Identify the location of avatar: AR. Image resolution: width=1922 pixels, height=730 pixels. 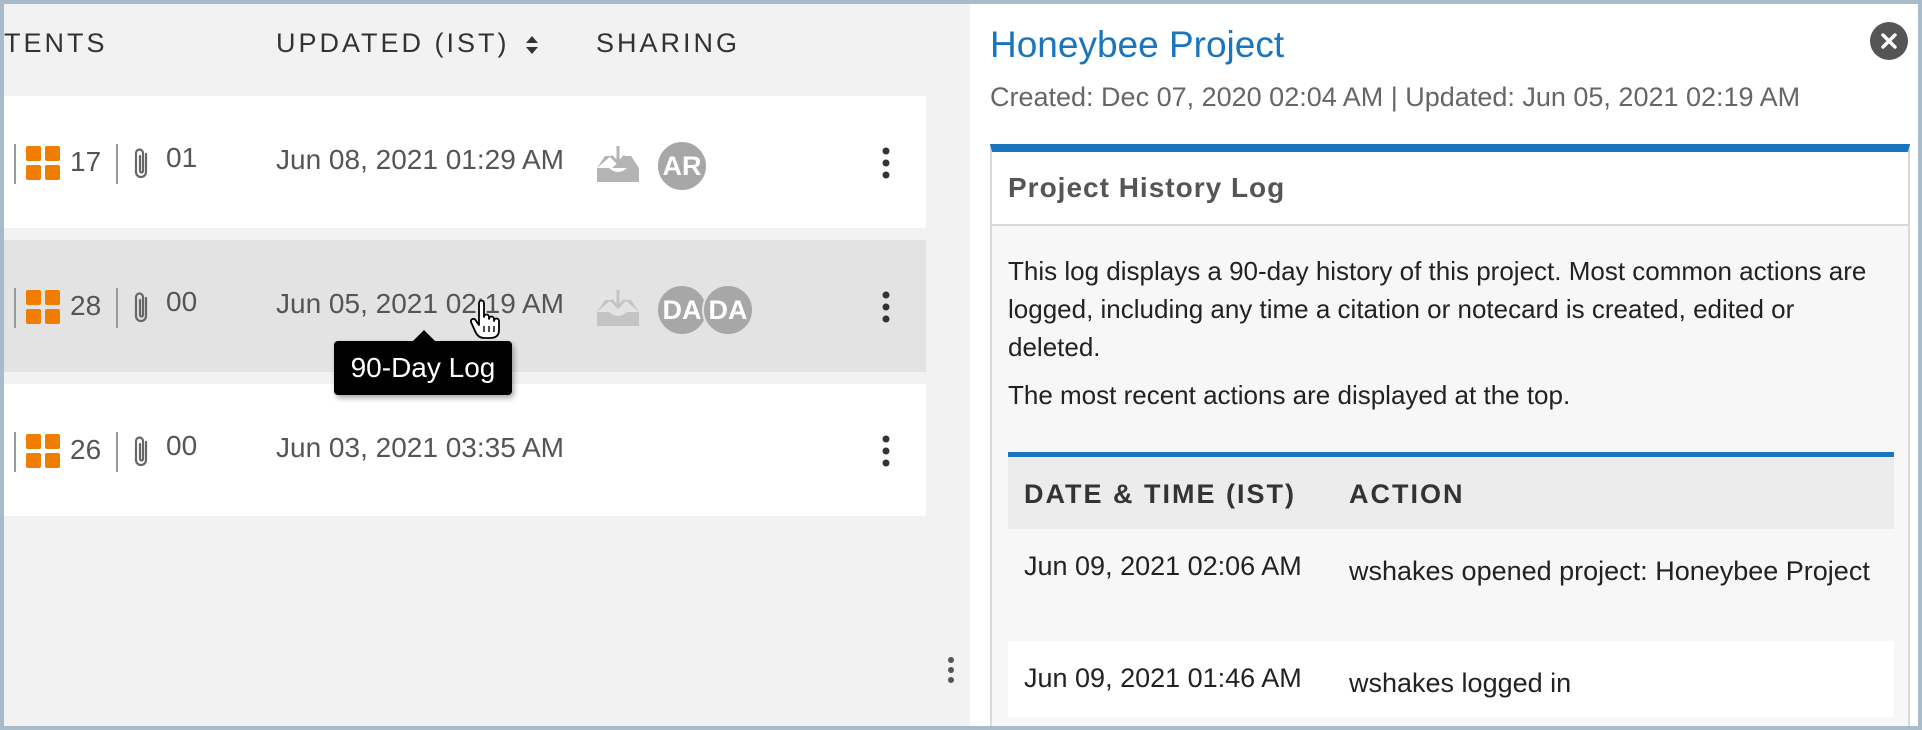
(682, 166).